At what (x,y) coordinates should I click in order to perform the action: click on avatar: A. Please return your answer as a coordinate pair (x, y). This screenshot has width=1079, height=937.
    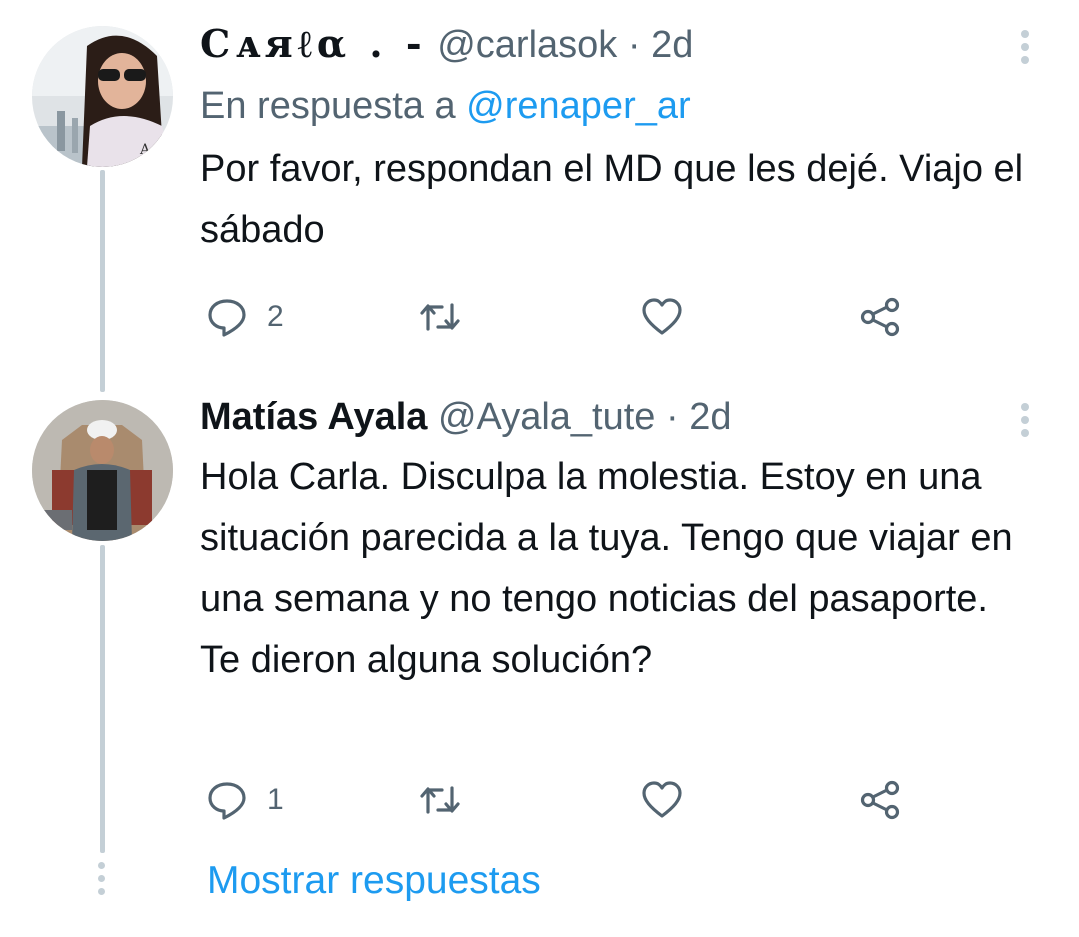
    Looking at the image, I should click on (102, 96).